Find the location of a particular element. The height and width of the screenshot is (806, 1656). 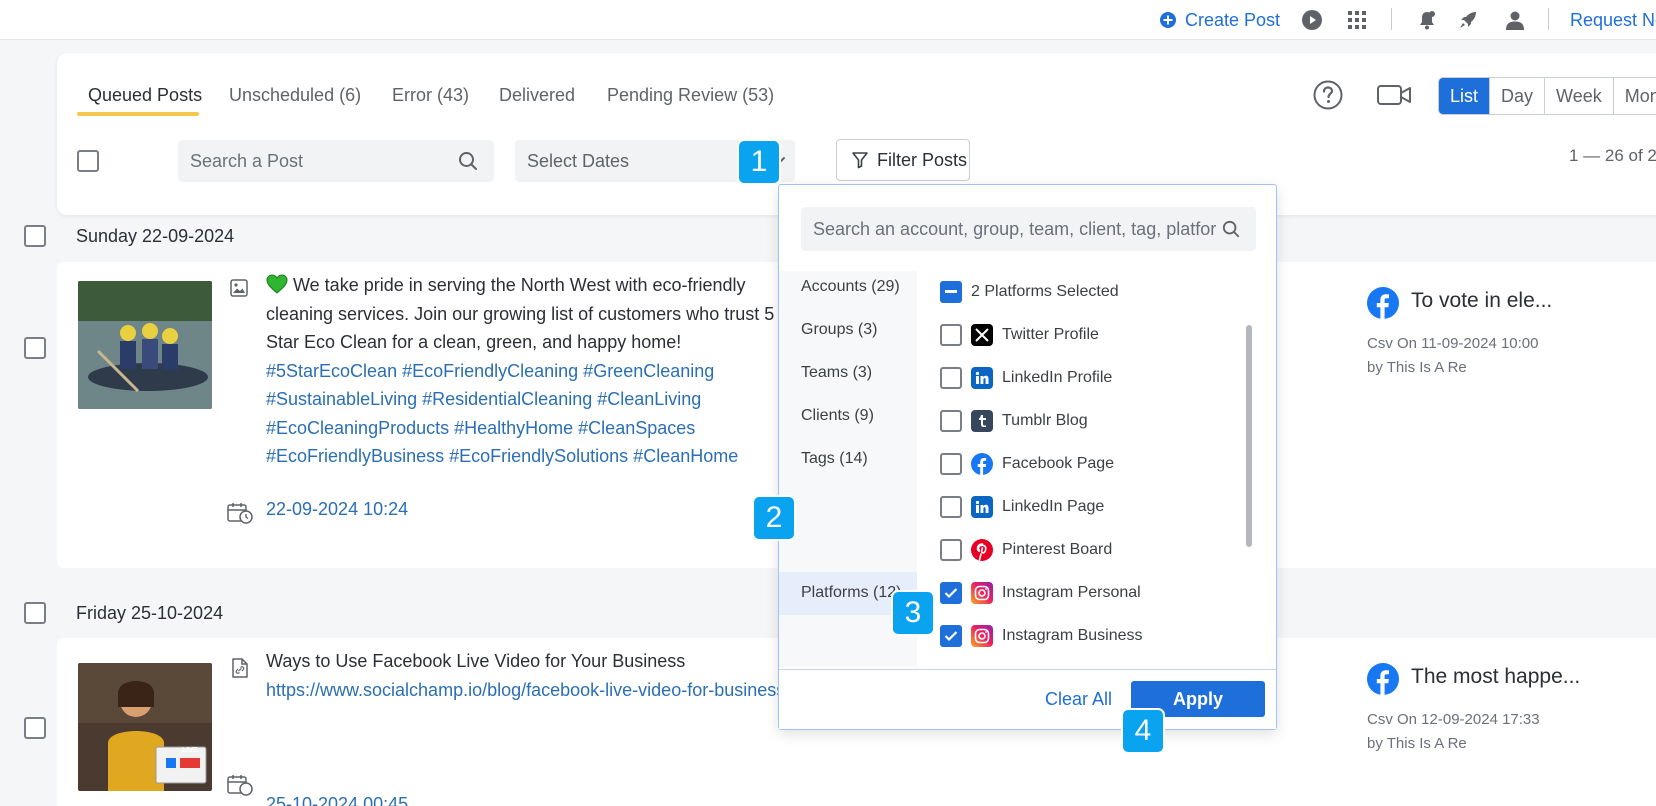

platform-option-twitter: Twitter Profile is located at coordinates (1019, 335).